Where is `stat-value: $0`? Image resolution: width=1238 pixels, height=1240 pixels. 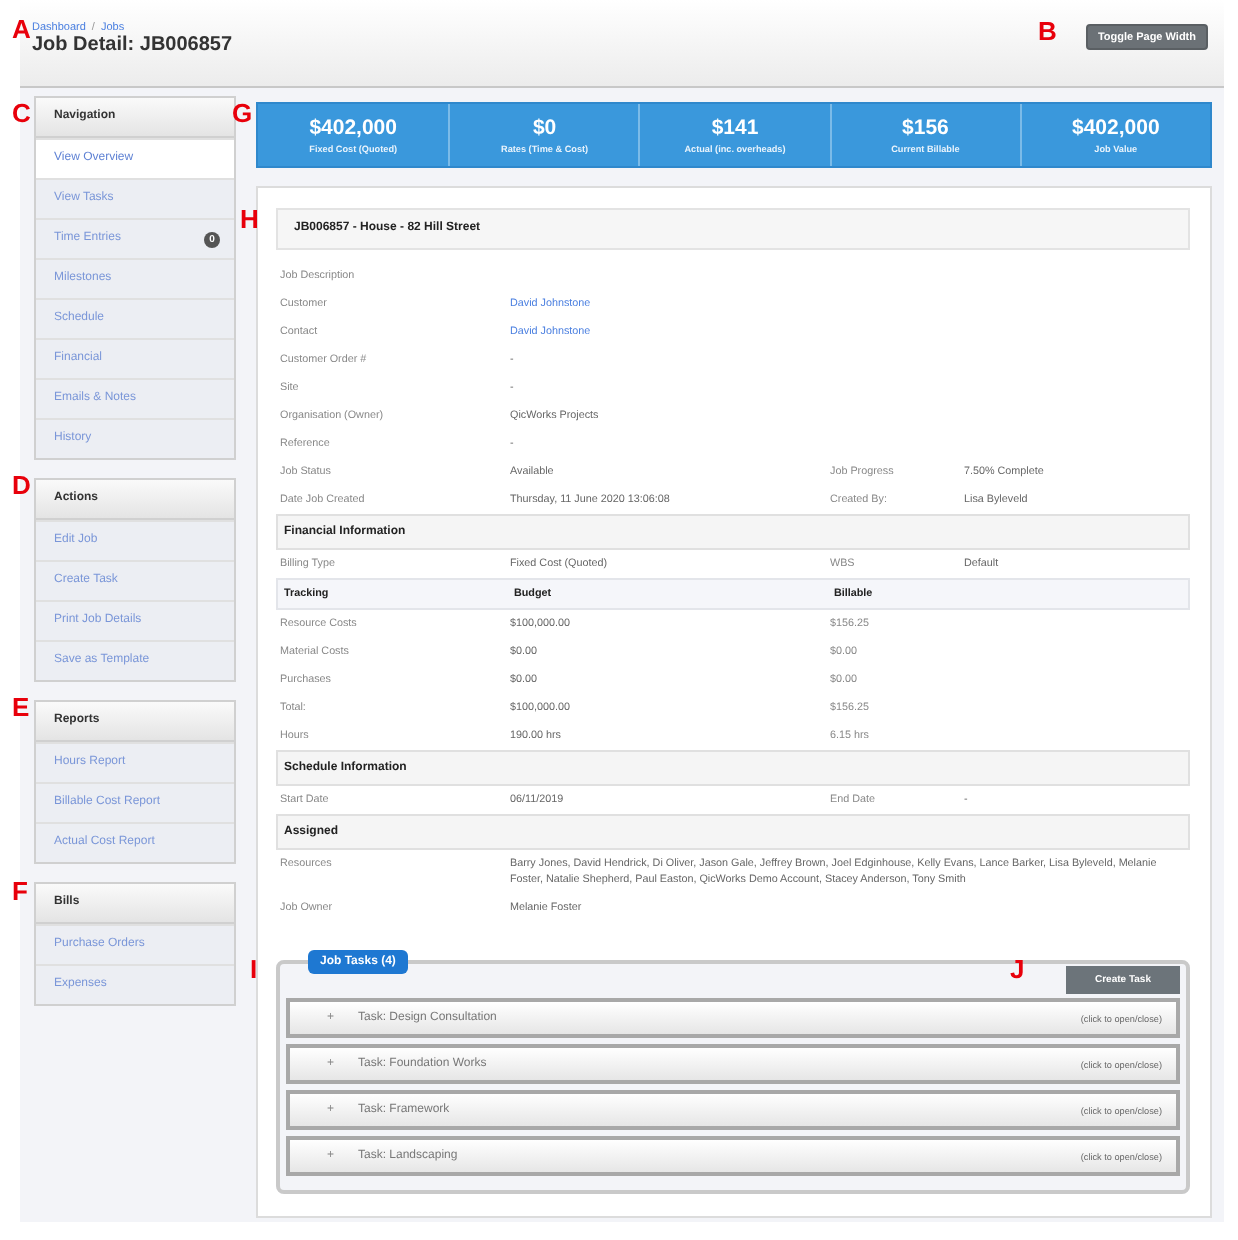
stat-value: $0 is located at coordinates (544, 128).